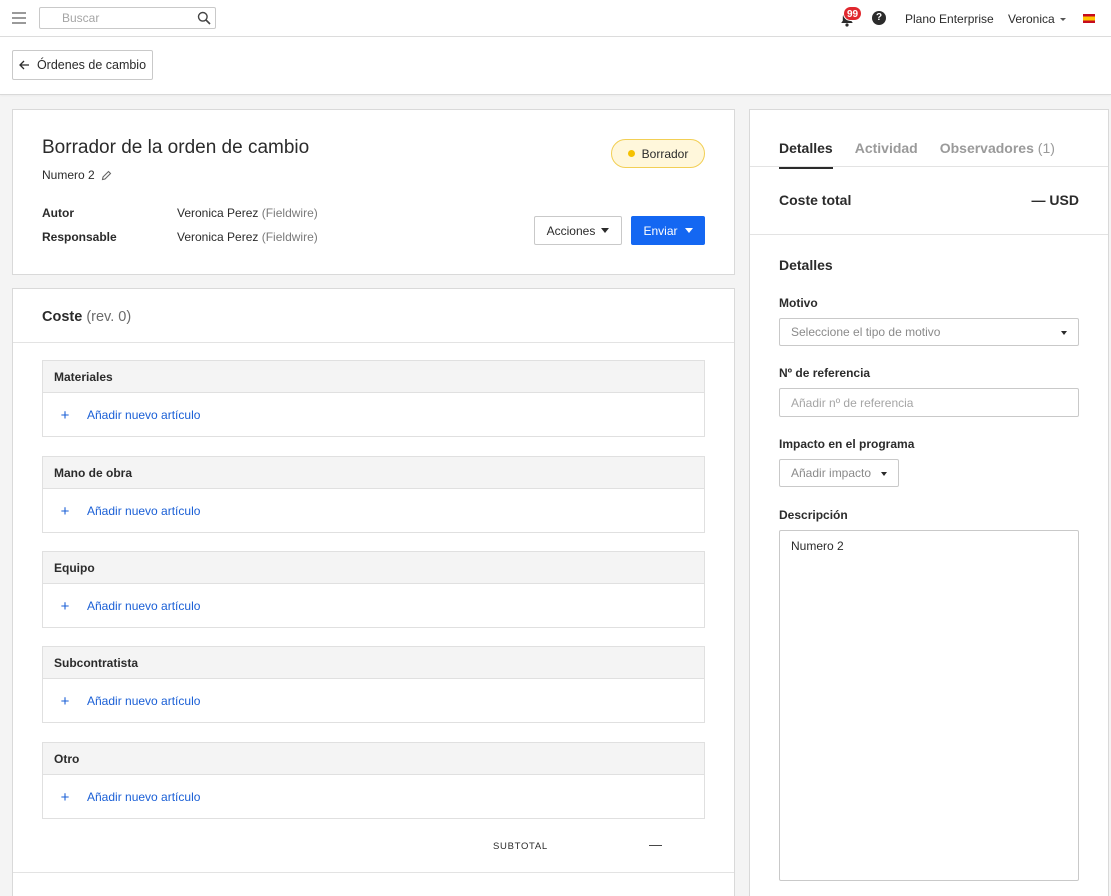 The image size is (1111, 896). Describe the element at coordinates (289, 213) in the screenshot. I see `author-company: (Fieldwire)` at that location.